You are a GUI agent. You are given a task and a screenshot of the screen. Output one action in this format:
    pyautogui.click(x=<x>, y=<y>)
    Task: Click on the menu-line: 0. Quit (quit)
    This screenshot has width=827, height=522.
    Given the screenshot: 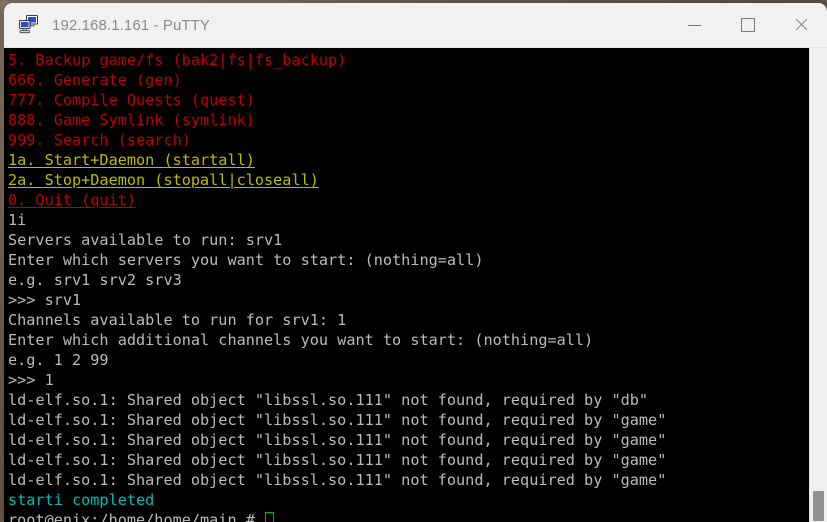 What is the action you would take?
    pyautogui.click(x=408, y=200)
    